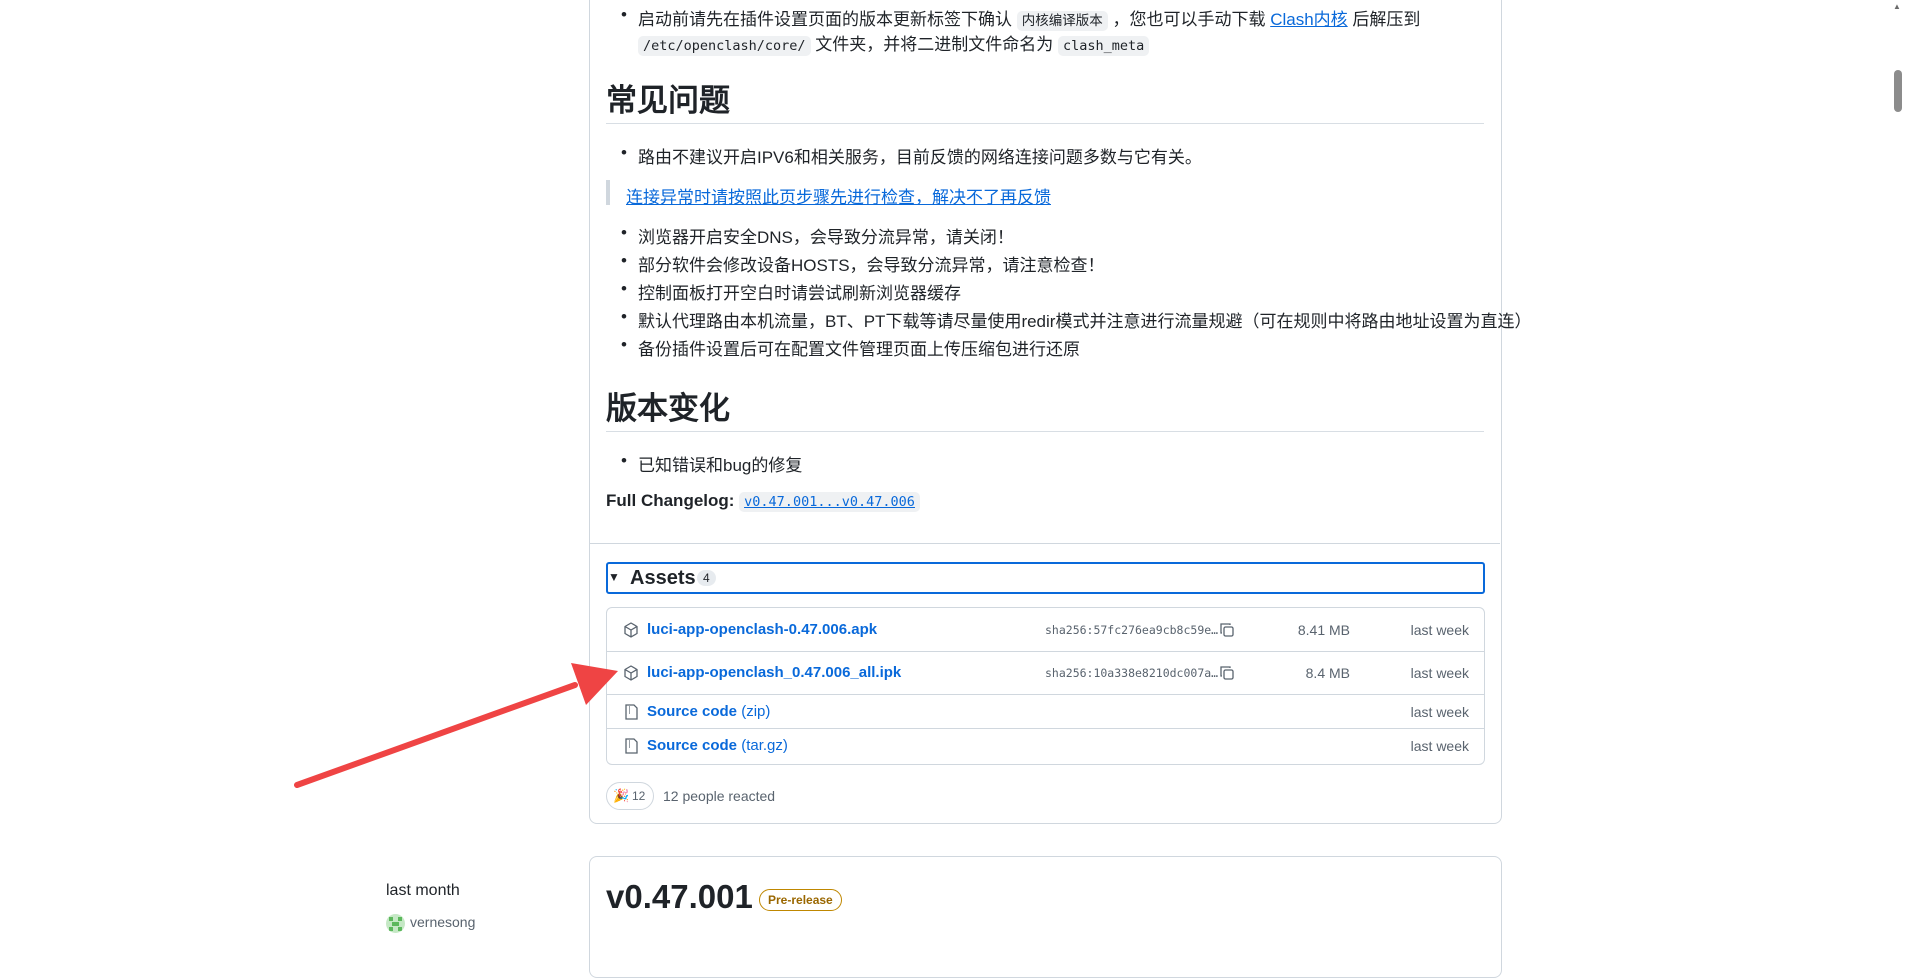 This screenshot has height=978, width=1907. I want to click on arrow-head, so click(594, 684).